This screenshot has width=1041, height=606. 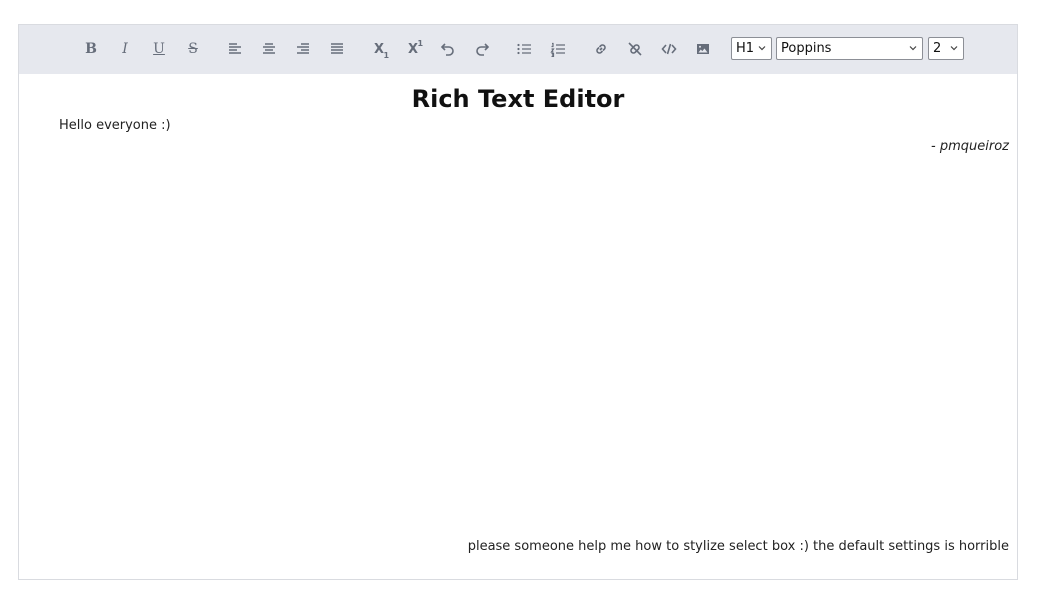 I want to click on heading-select: H1, so click(x=751, y=48).